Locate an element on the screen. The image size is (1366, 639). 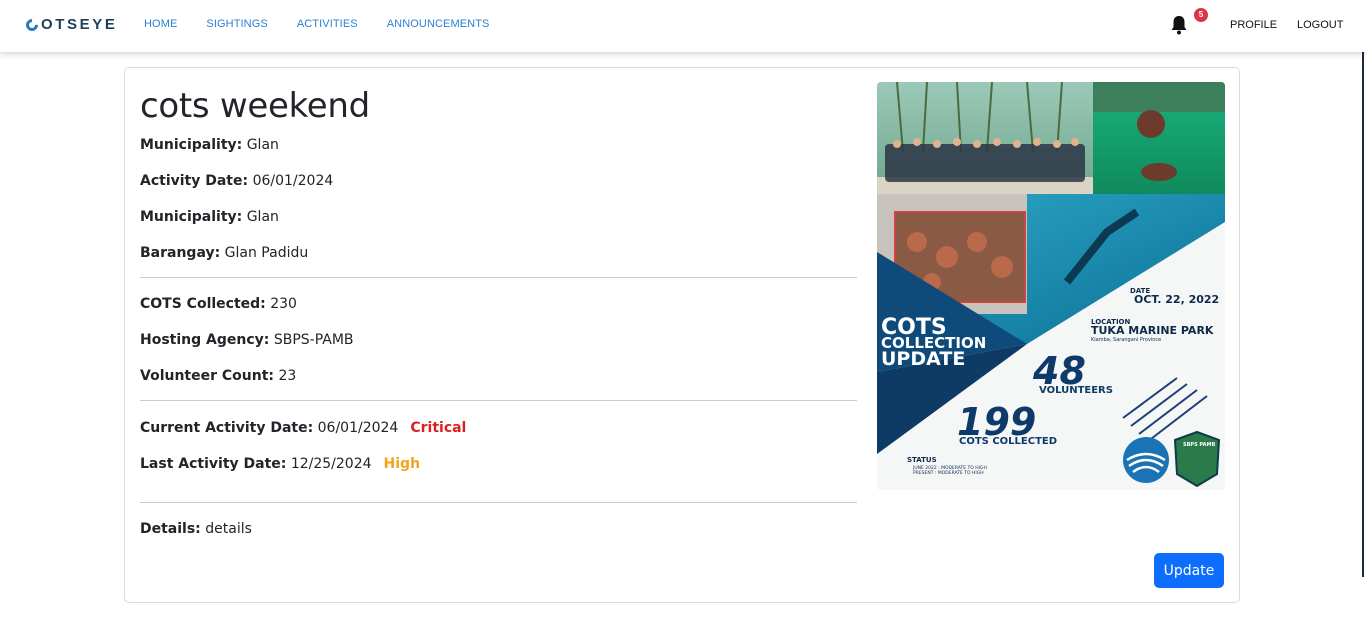
last-activity-value: 12/25/2024 is located at coordinates (331, 464).